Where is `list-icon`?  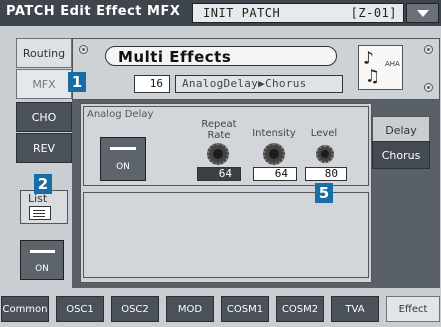
list-icon is located at coordinates (40, 213).